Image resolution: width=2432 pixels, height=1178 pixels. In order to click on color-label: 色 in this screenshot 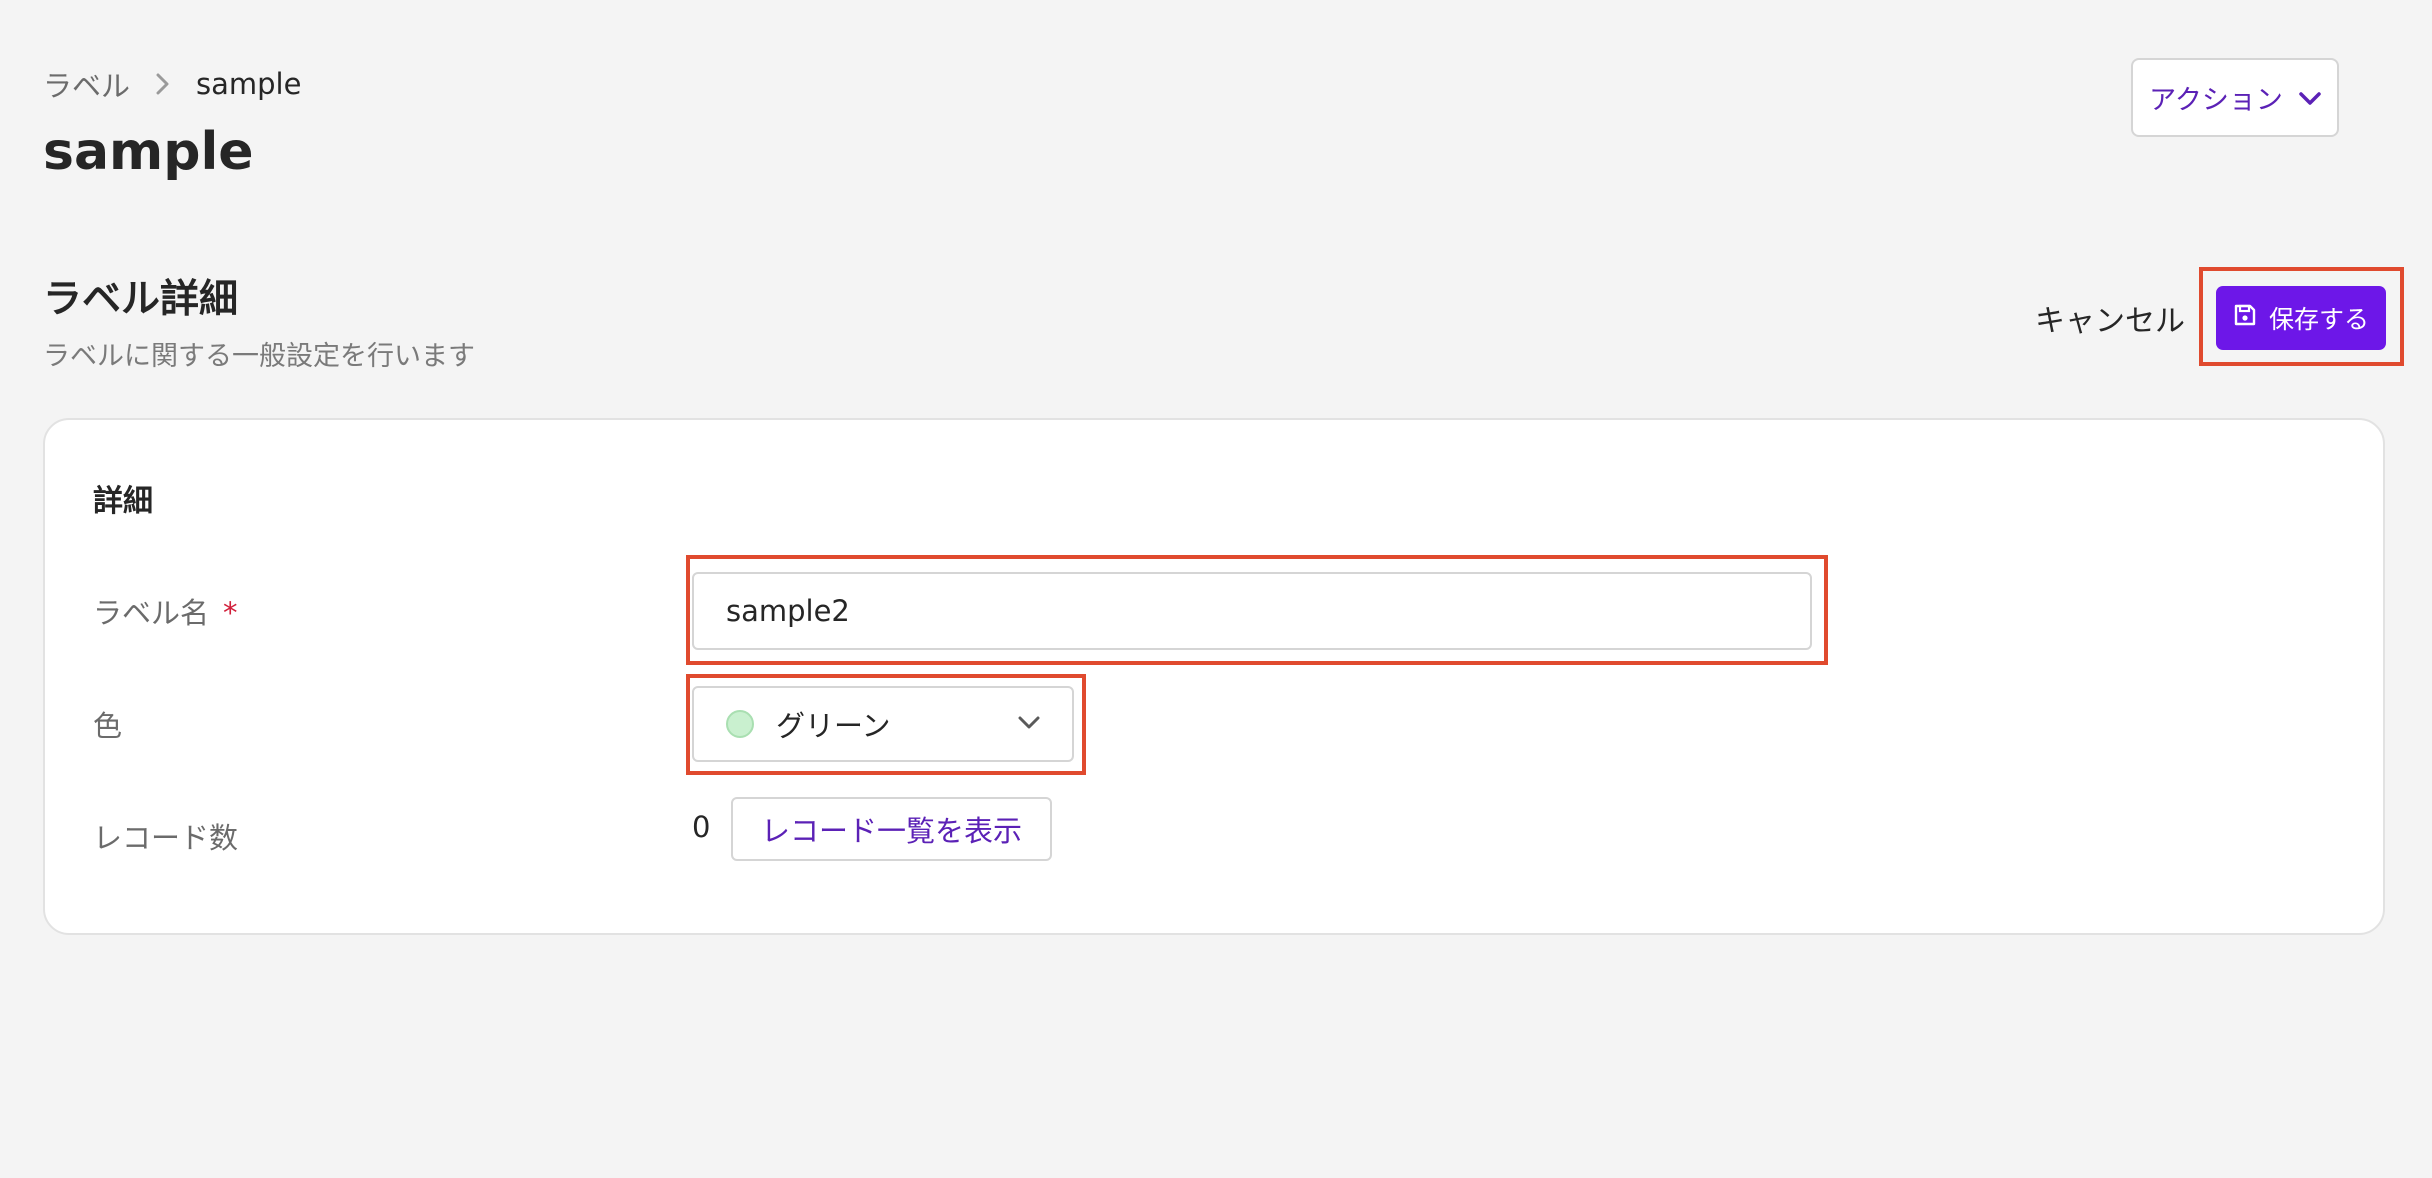, I will do `click(108, 726)`.